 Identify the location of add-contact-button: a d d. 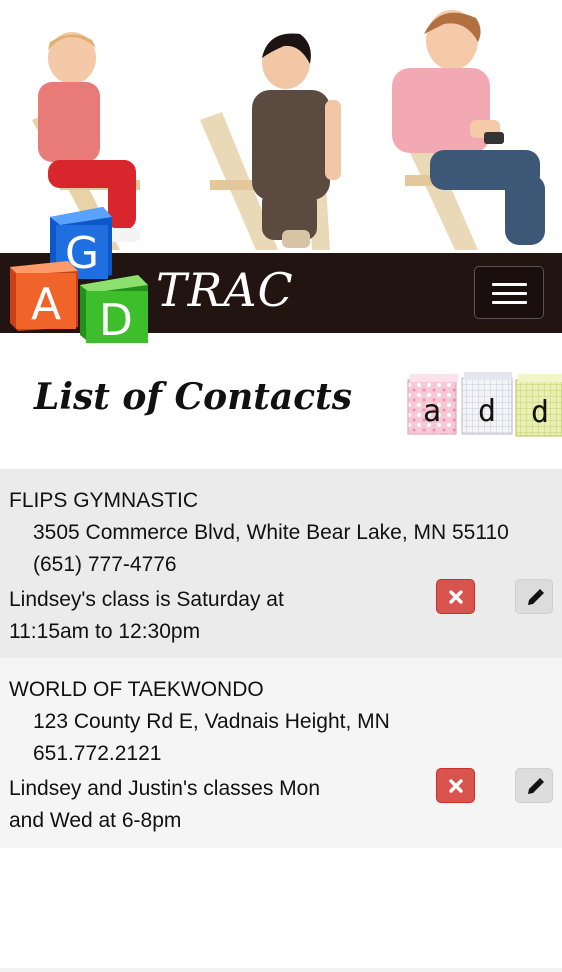
(484, 405).